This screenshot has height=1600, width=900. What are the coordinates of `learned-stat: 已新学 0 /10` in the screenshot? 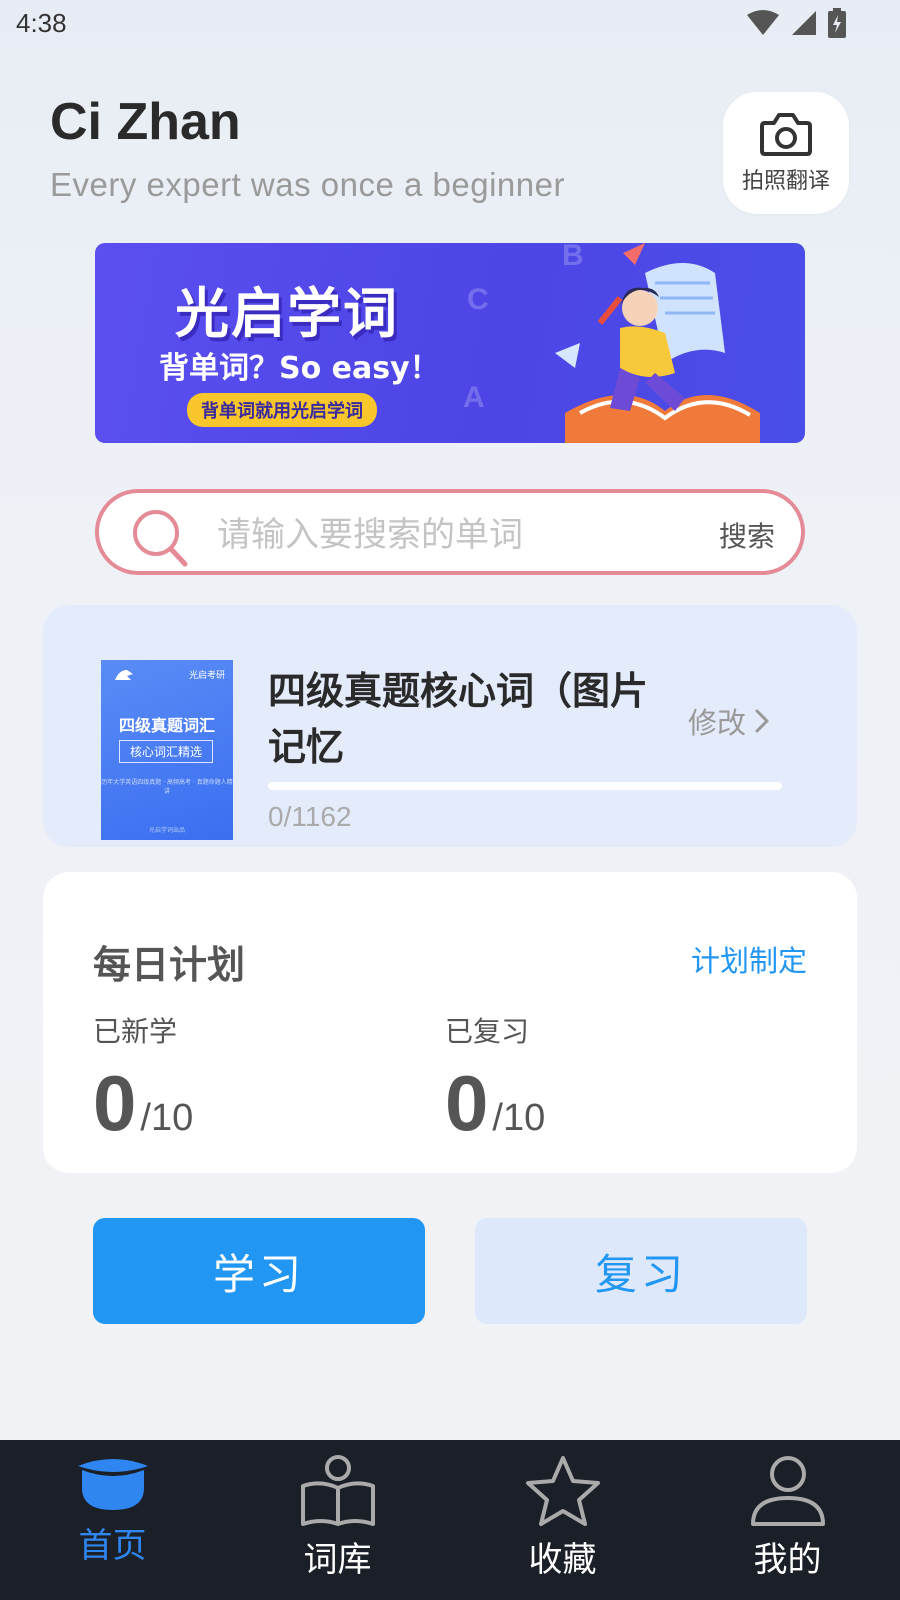 It's located at (143, 1076).